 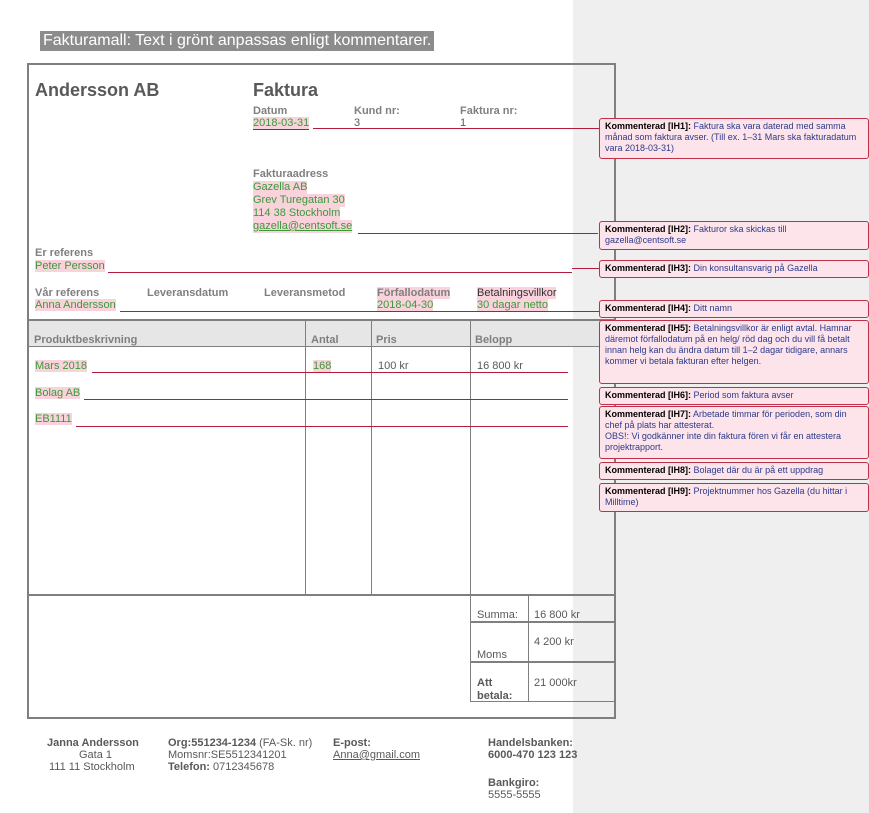 What do you see at coordinates (557, 615) in the screenshot?
I see `sum-value: 16 800 kr` at bounding box center [557, 615].